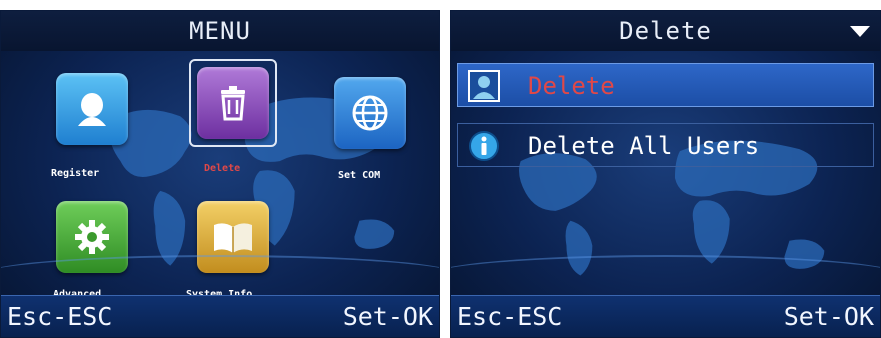 Image resolution: width=881 pixels, height=338 pixels. What do you see at coordinates (484, 146) in the screenshot?
I see `info-icon` at bounding box center [484, 146].